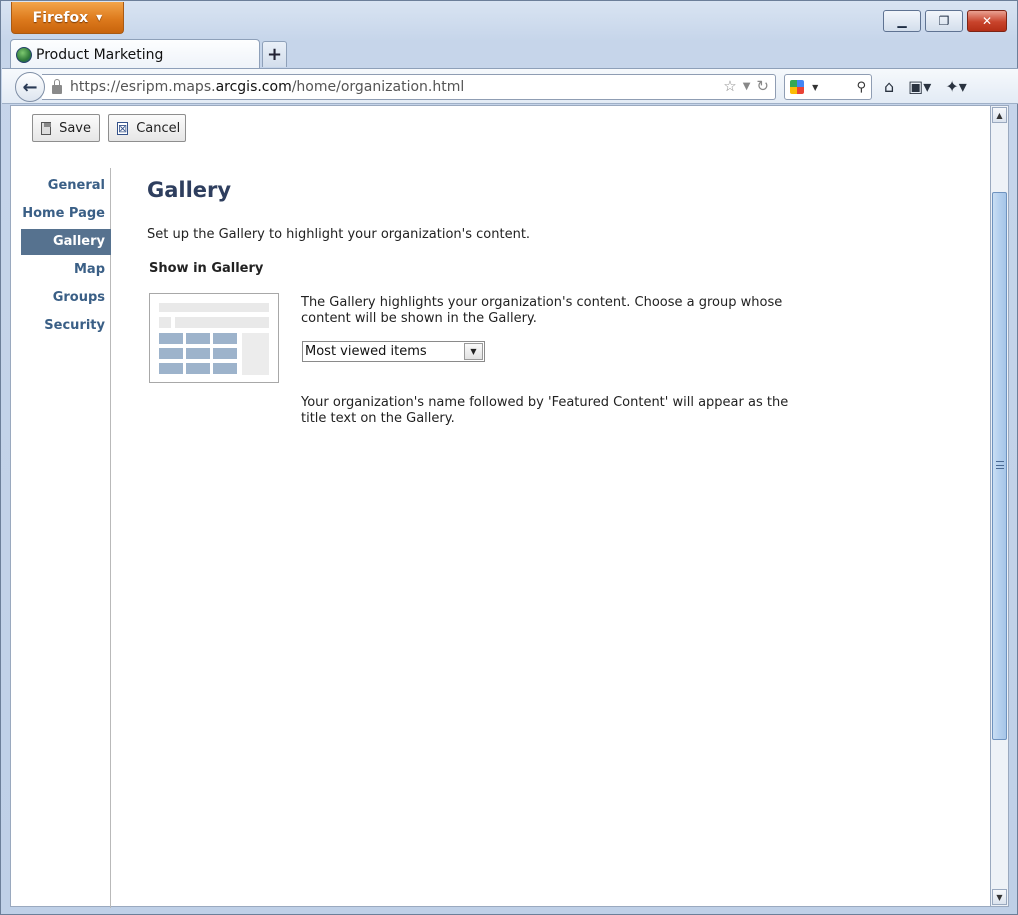  What do you see at coordinates (143, 87) in the screenshot?
I see `url-prefix: https://esripm.maps.` at bounding box center [143, 87].